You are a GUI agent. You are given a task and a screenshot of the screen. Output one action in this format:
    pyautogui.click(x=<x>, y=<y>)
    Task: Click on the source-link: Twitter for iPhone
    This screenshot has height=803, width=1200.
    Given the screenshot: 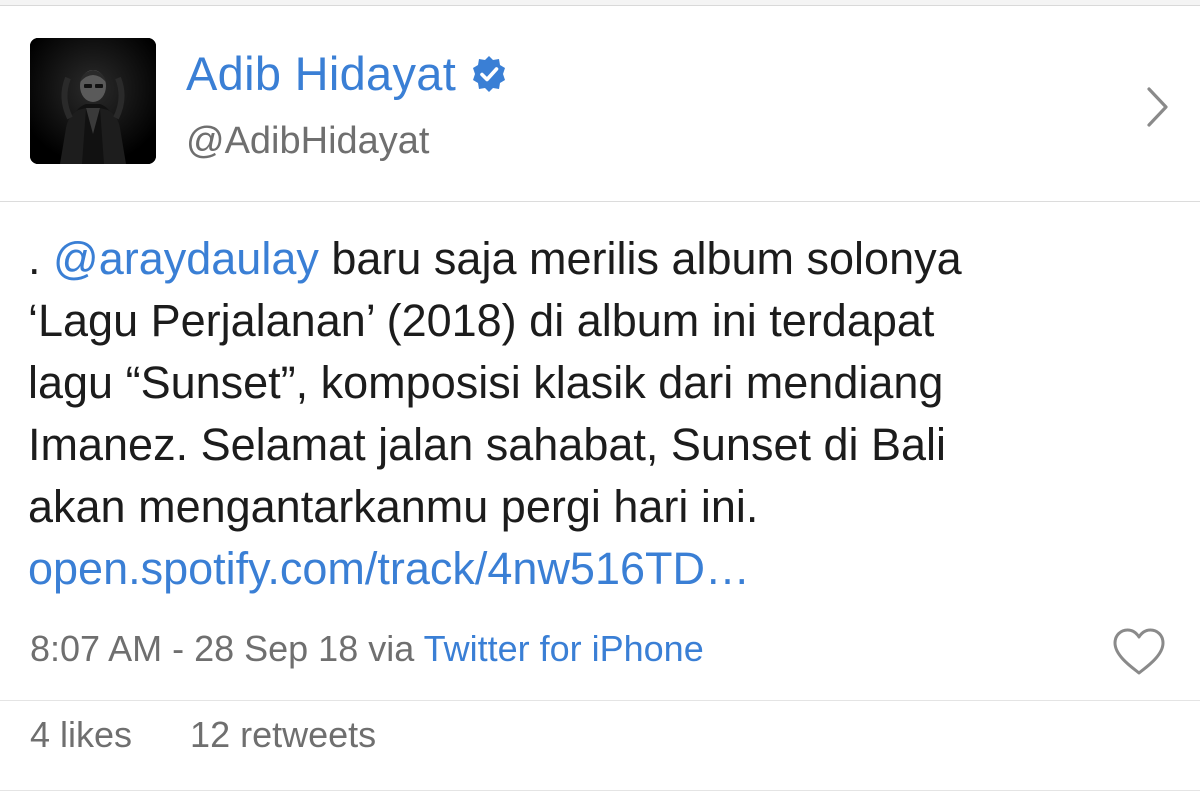 What is the action you would take?
    pyautogui.click(x=564, y=648)
    